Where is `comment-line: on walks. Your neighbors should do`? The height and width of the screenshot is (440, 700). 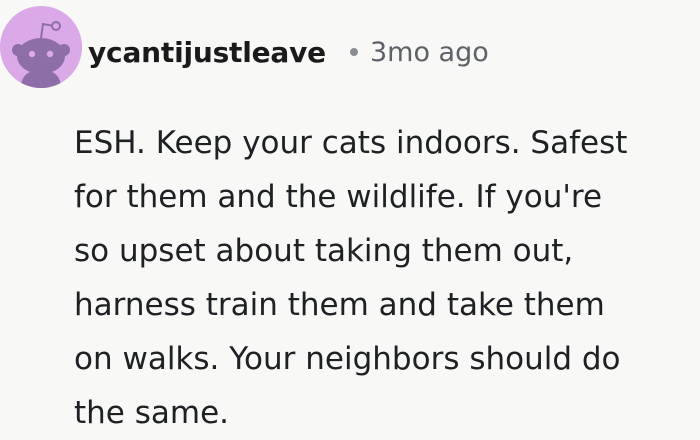
comment-line: on walks. Your neighbors should do is located at coordinates (347, 359).